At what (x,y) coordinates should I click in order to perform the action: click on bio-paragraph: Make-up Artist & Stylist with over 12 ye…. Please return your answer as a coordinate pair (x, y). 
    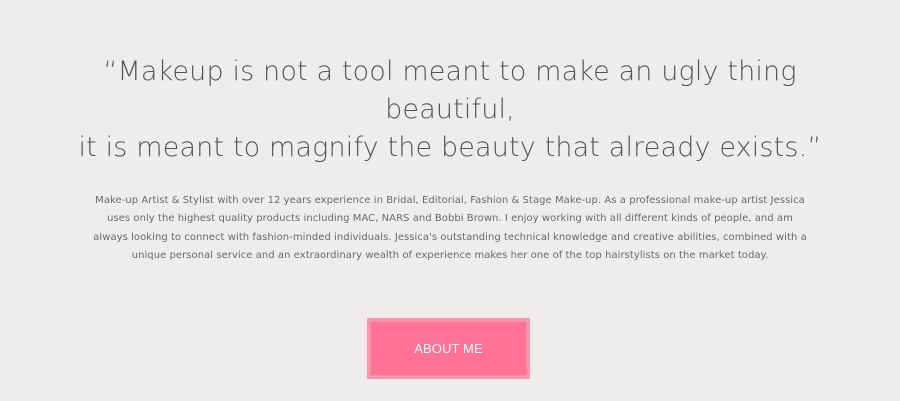
    Looking at the image, I should click on (450, 228).